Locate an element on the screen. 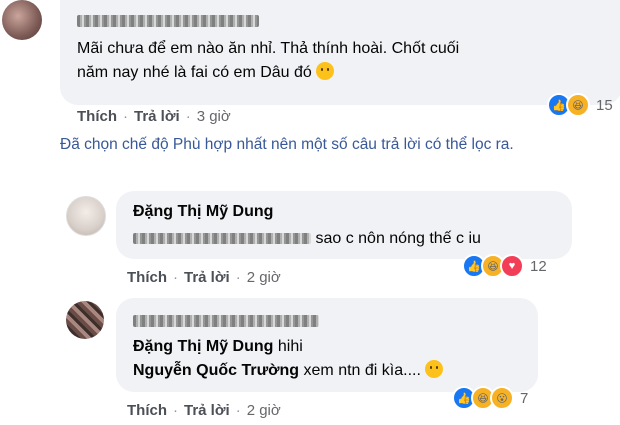 The image size is (620, 425). reaction-summary: 👍 😆 15 is located at coordinates (580, 105).